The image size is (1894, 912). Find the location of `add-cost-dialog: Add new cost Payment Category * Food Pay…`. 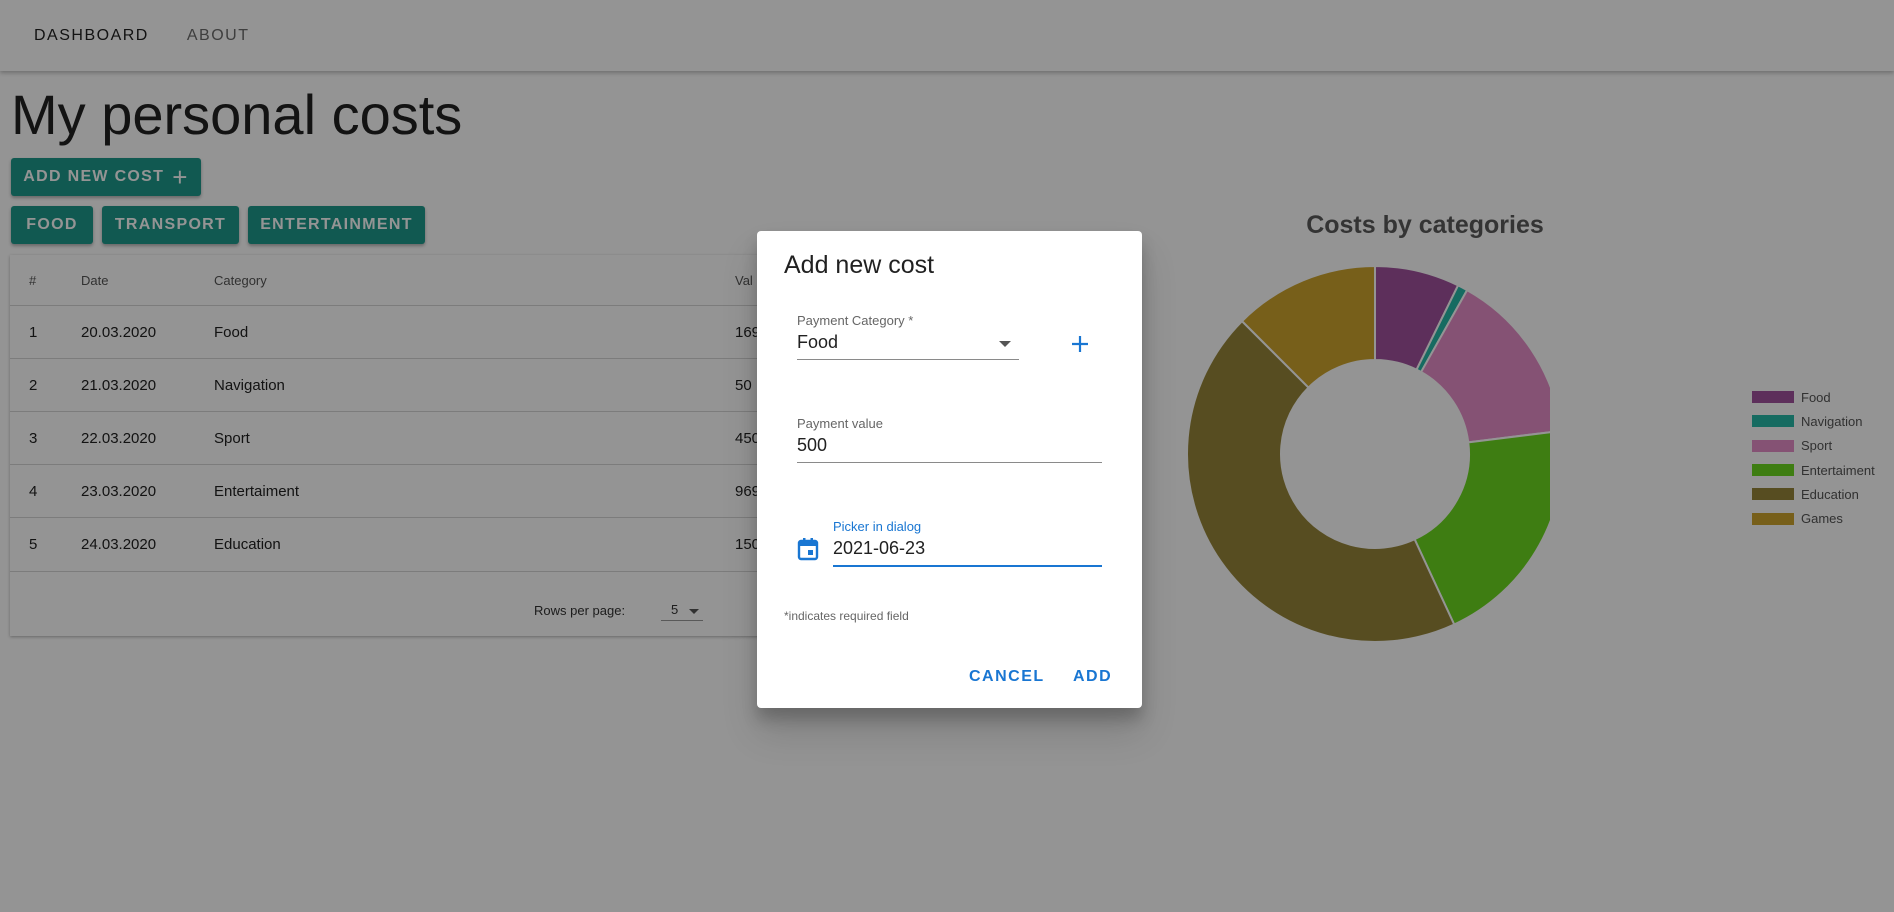

add-cost-dialog: Add new cost Payment Category * Food Pay… is located at coordinates (949, 469).